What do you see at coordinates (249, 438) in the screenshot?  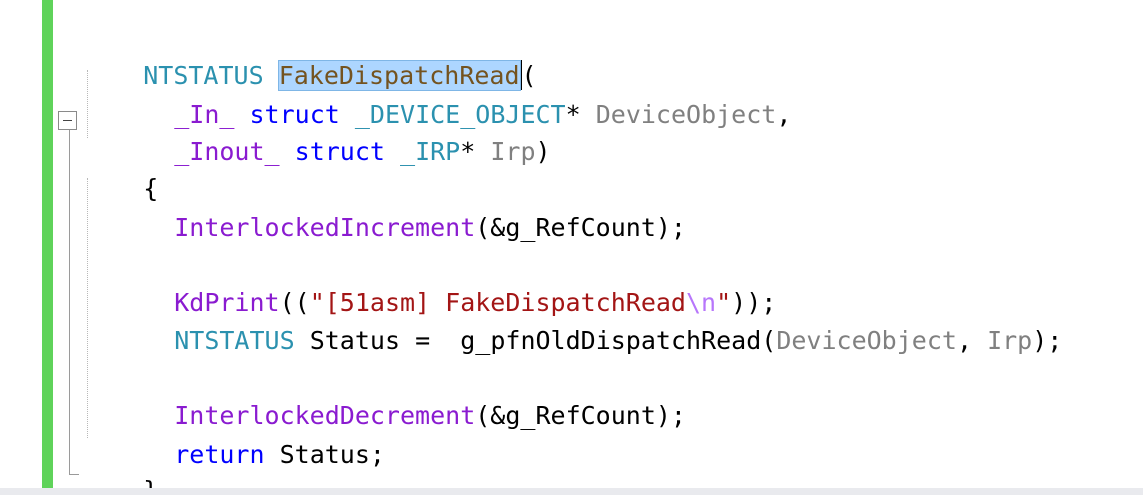 I see `code-line-return: return Status;` at bounding box center [249, 438].